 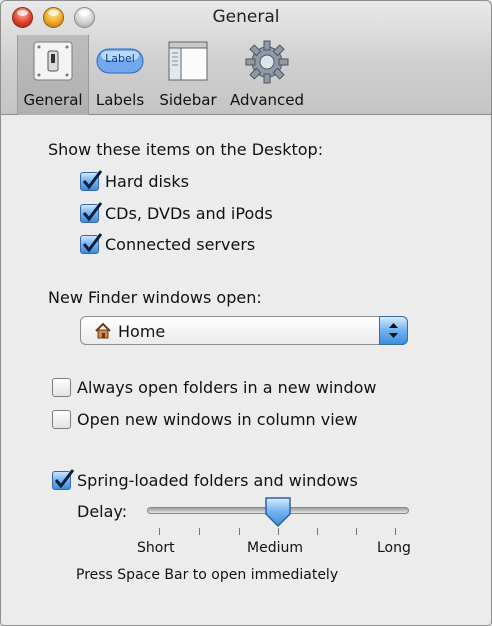 What do you see at coordinates (244, 330) in the screenshot?
I see `new-window-target-popup: Home` at bounding box center [244, 330].